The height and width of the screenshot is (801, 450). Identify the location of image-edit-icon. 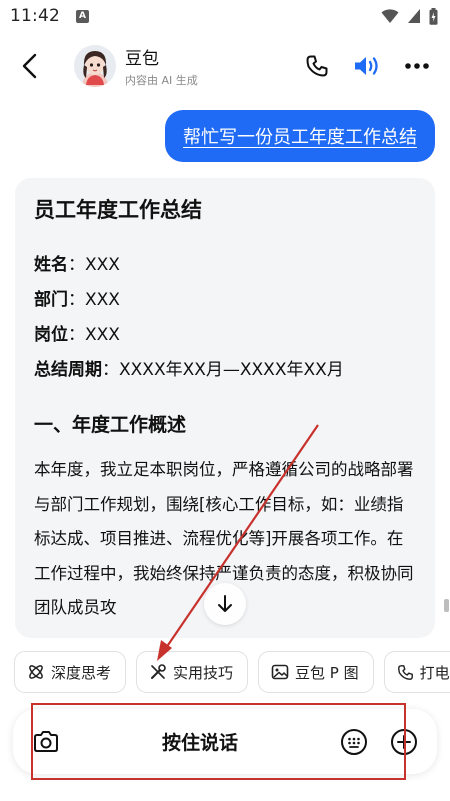
(280, 672).